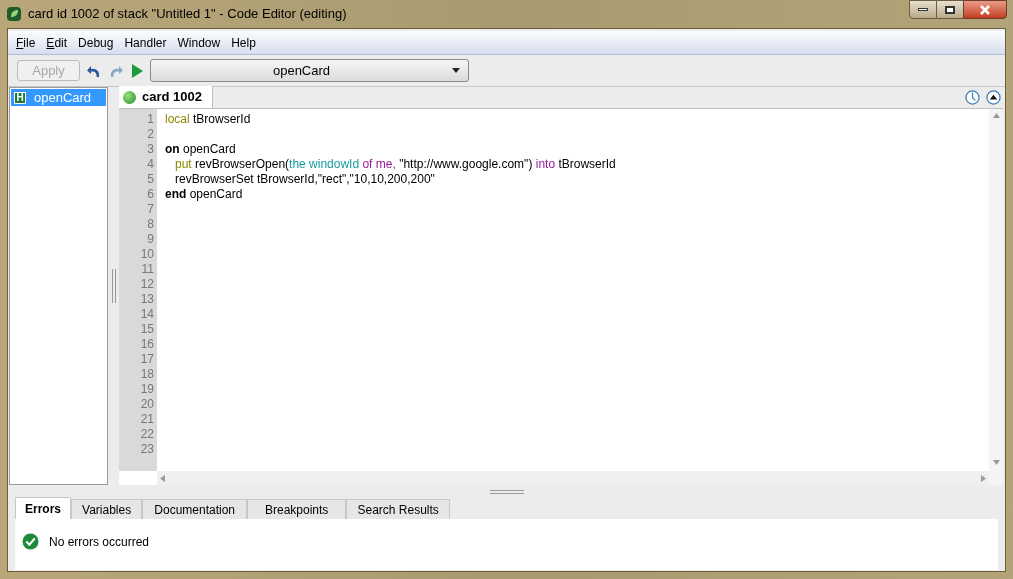 The image size is (1013, 579). What do you see at coordinates (972, 97) in the screenshot?
I see `clock-icon` at bounding box center [972, 97].